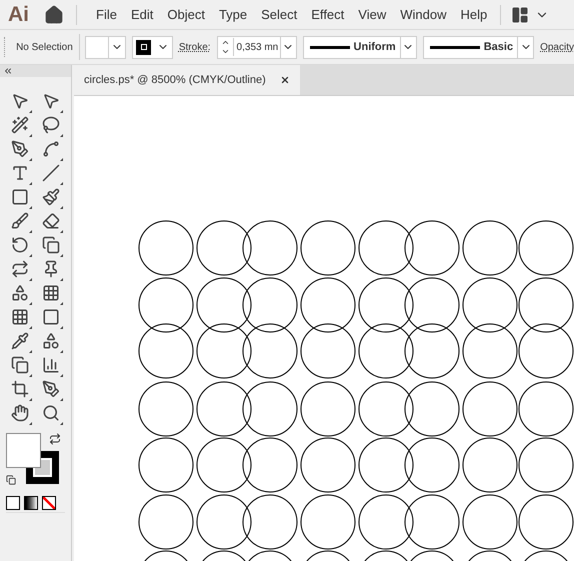  What do you see at coordinates (225, 51) in the screenshot?
I see `chevron-down-icon` at bounding box center [225, 51].